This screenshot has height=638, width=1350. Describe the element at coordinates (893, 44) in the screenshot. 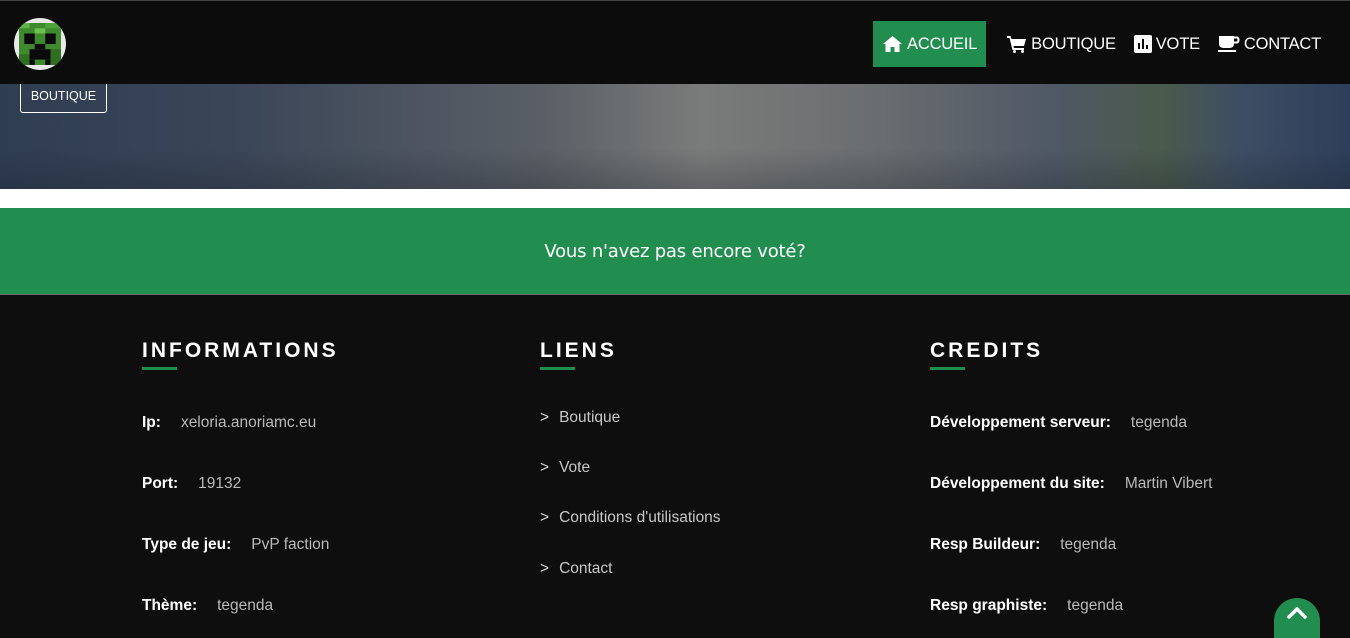

I see `home-icon` at that location.